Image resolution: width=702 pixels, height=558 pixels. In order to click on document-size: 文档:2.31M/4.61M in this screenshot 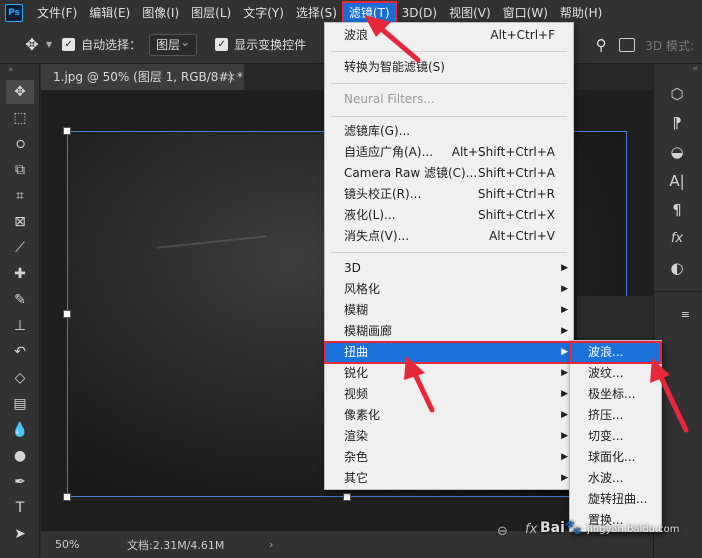, I will do `click(176, 545)`.